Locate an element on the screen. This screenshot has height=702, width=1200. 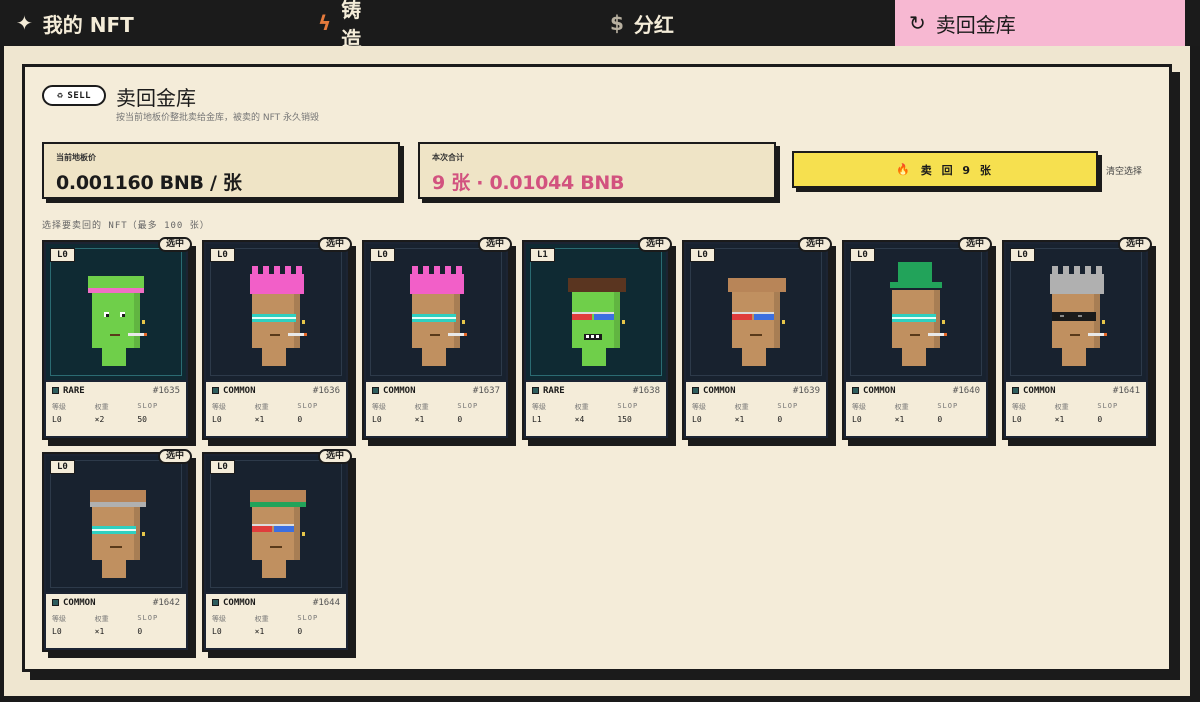
weight-value: ×4 is located at coordinates (579, 419).